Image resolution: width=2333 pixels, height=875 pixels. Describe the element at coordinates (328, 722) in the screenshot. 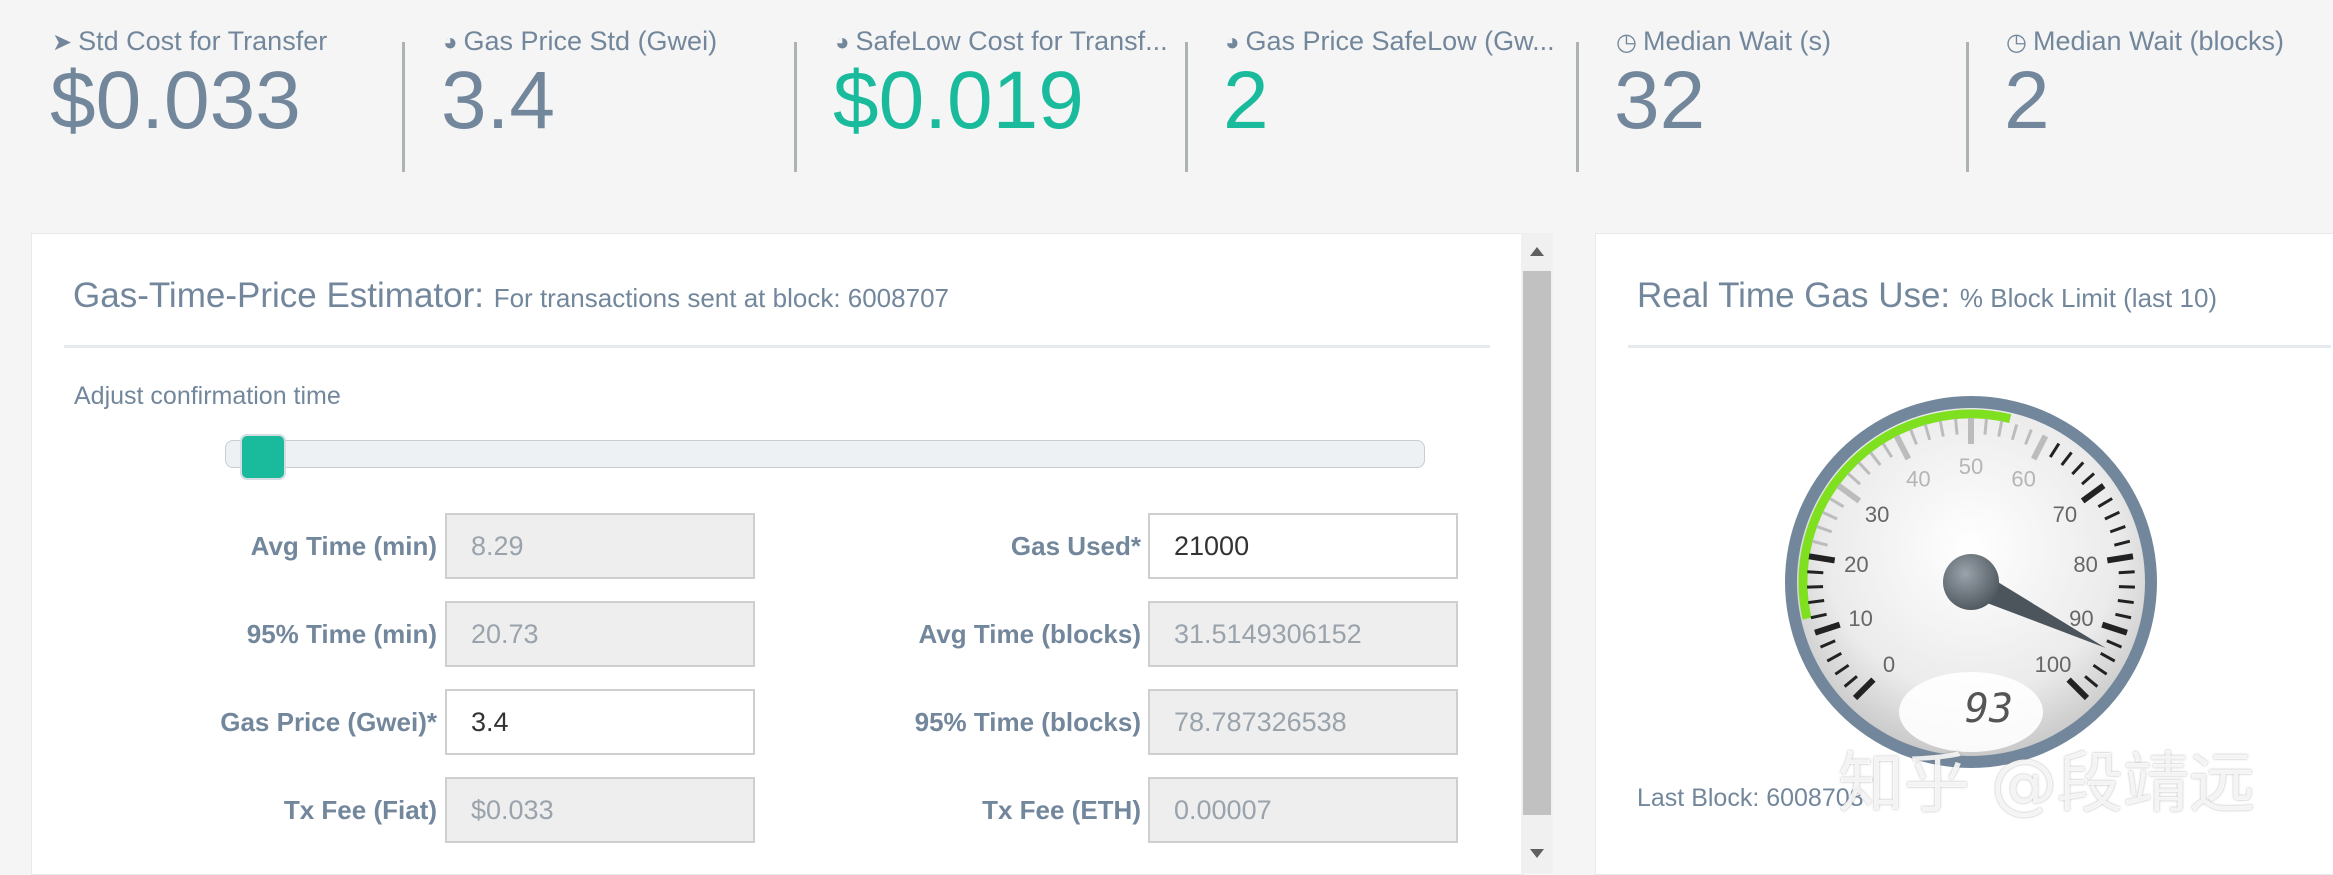

I see `gas-price-gwei-label: Gas Price (Gwei)*` at that location.